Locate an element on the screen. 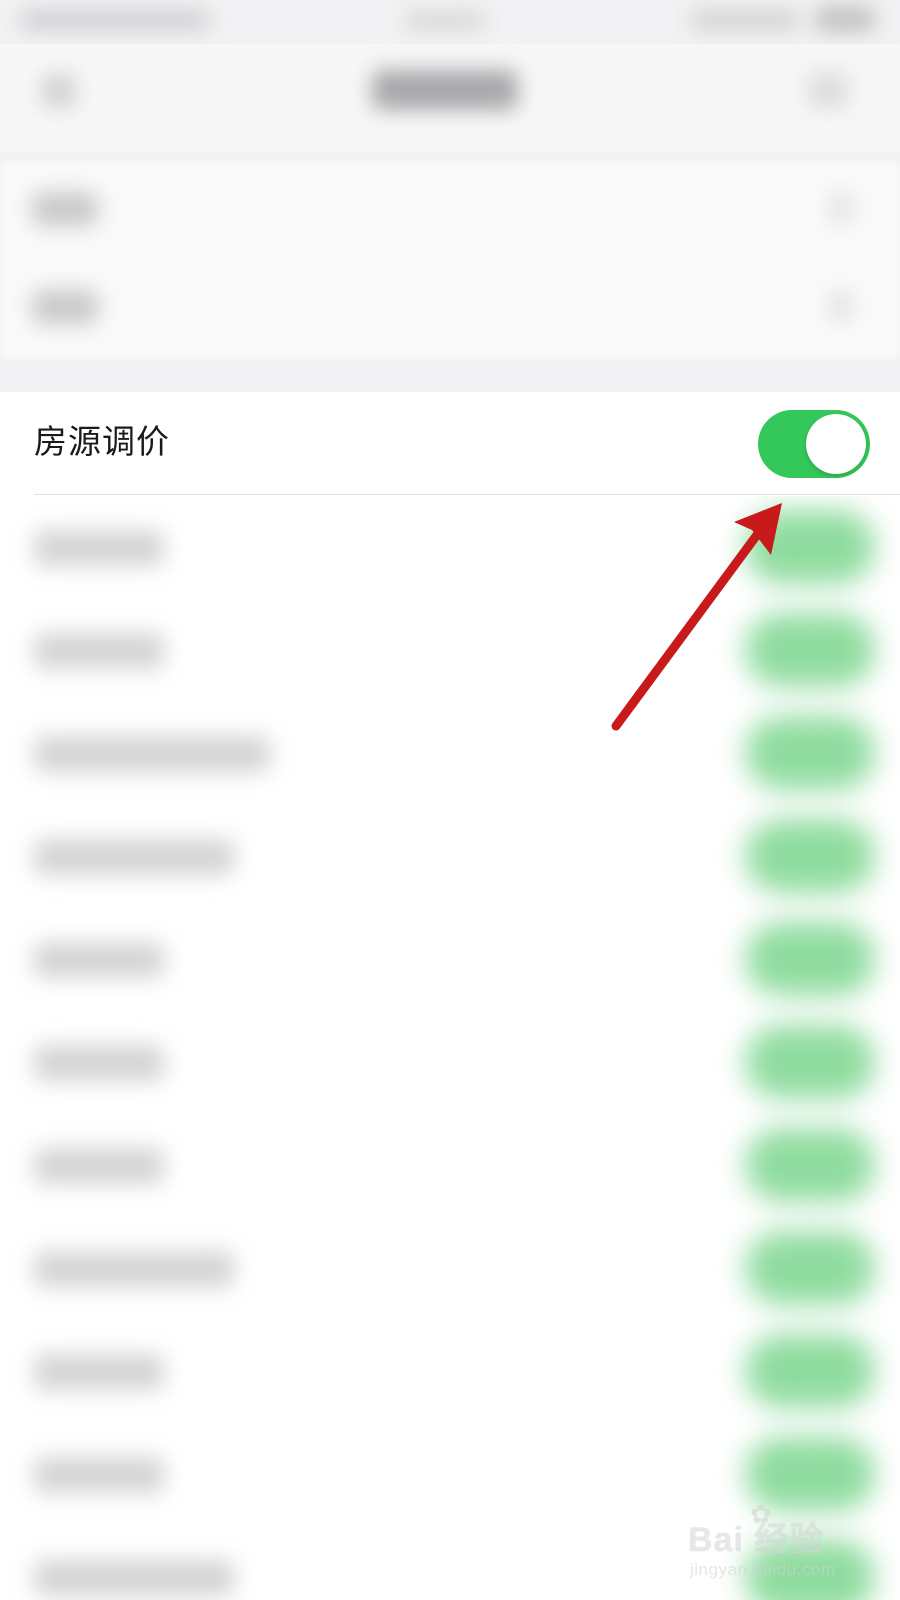 This screenshot has width=900, height=1600. watermark-logo: Bai 经验 is located at coordinates (756, 1540).